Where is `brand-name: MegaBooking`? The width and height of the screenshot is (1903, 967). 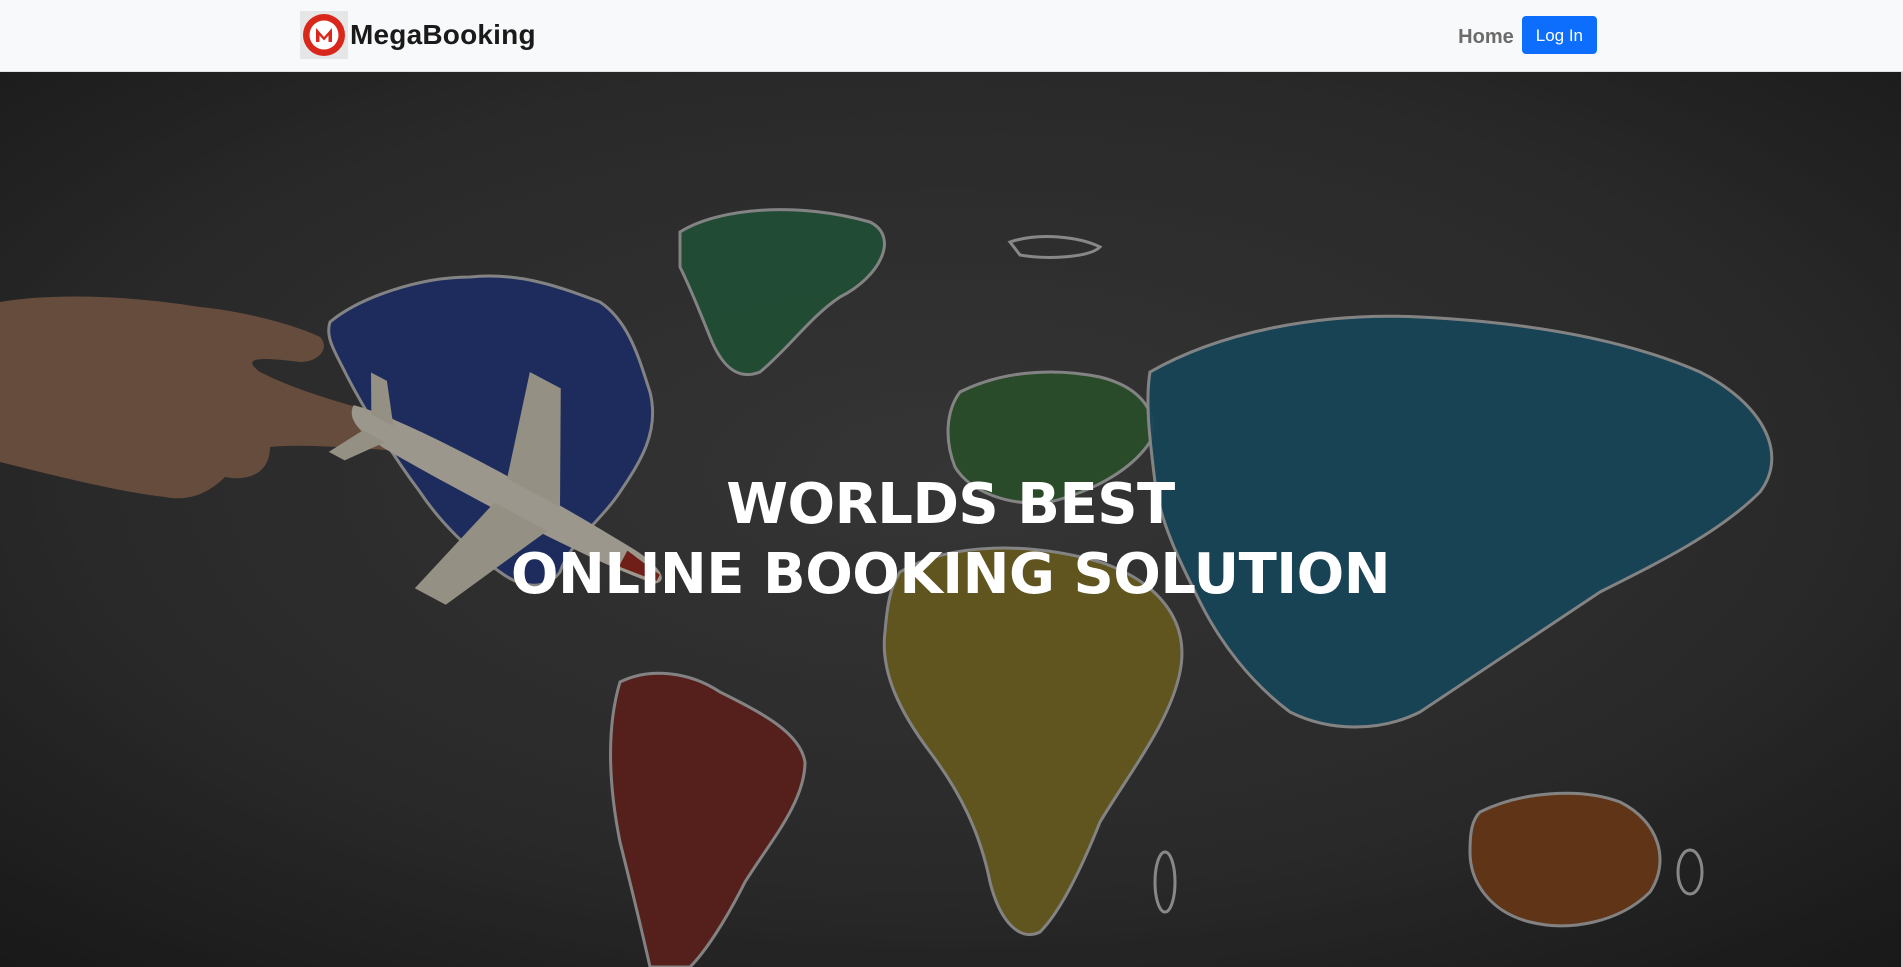
brand-name: MegaBooking is located at coordinates (443, 34).